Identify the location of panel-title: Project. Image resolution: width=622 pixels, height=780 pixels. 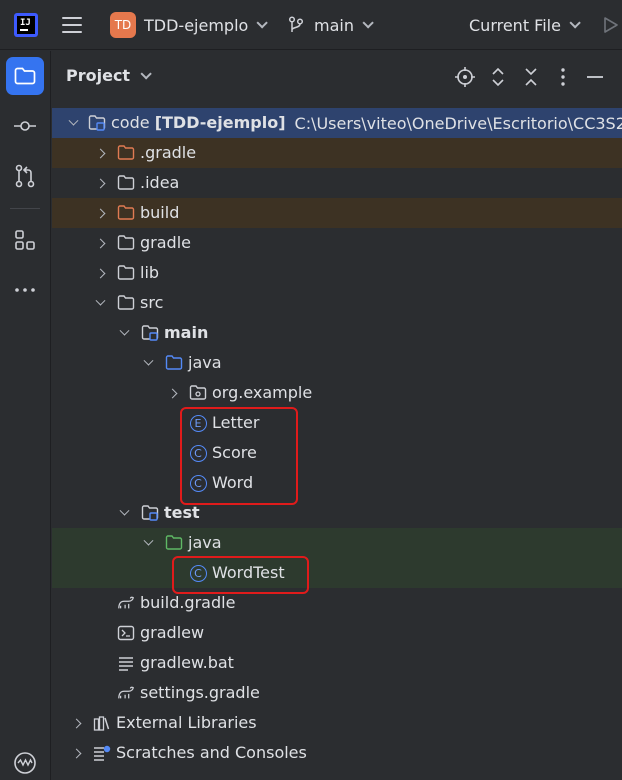
(98, 75).